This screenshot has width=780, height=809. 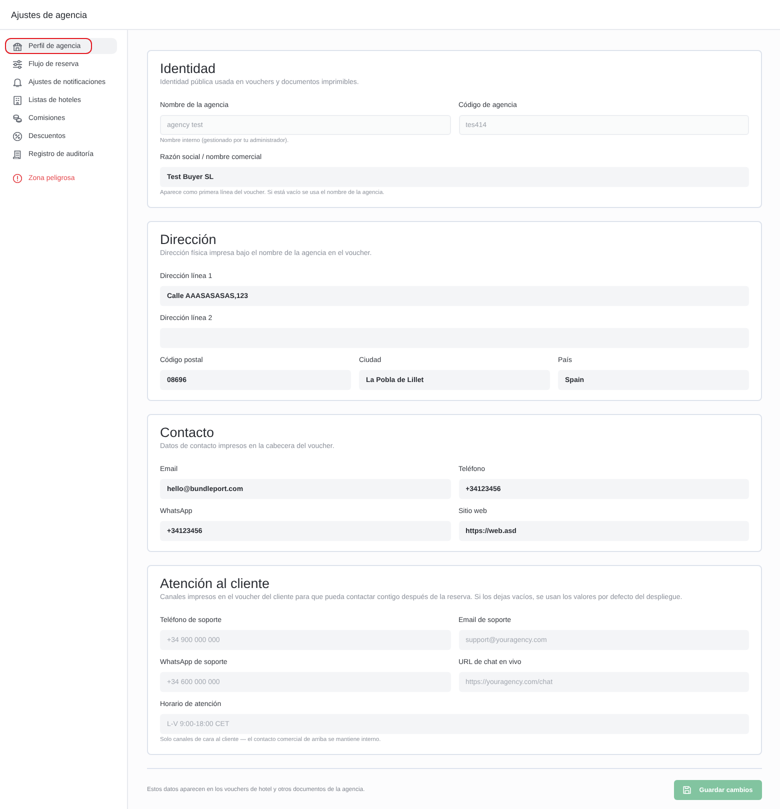 What do you see at coordinates (17, 46) in the screenshot?
I see `store-icon` at bounding box center [17, 46].